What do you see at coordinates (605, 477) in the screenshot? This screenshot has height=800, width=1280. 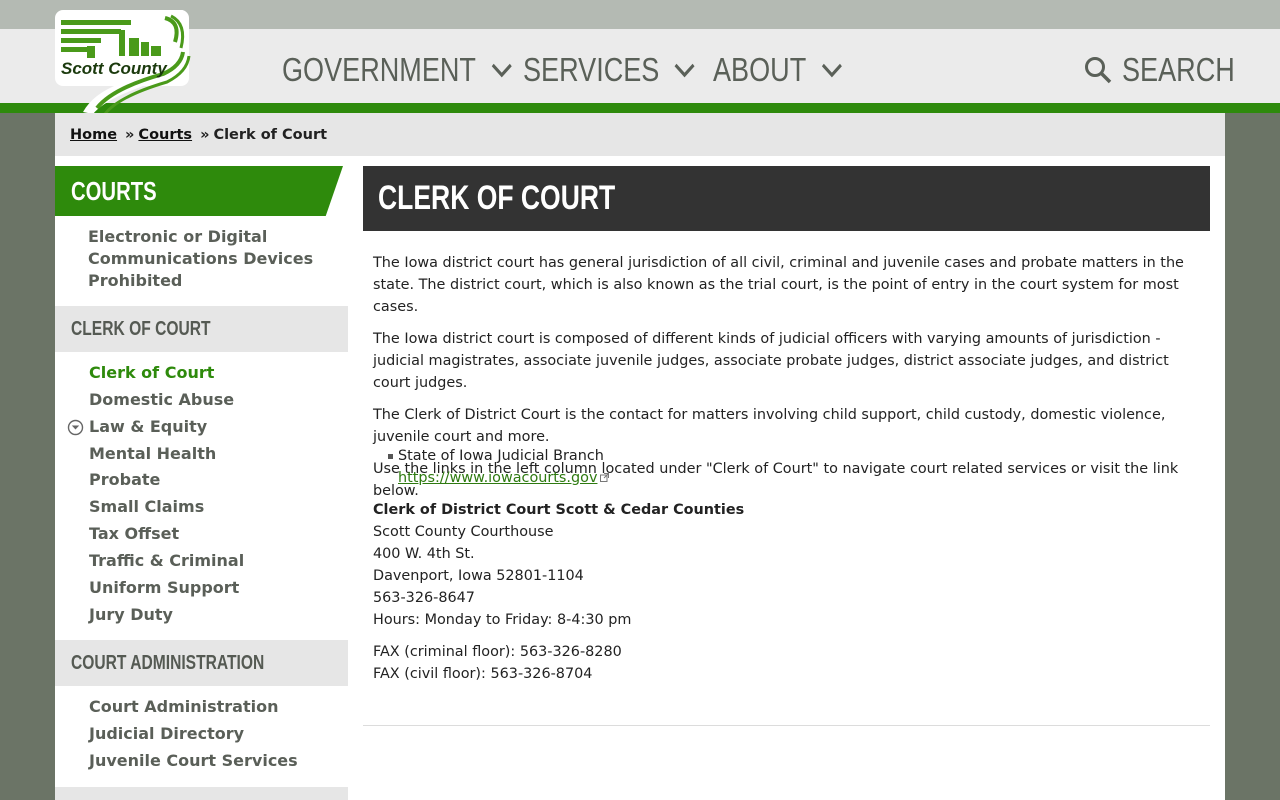 I see `external-link-icon` at bounding box center [605, 477].